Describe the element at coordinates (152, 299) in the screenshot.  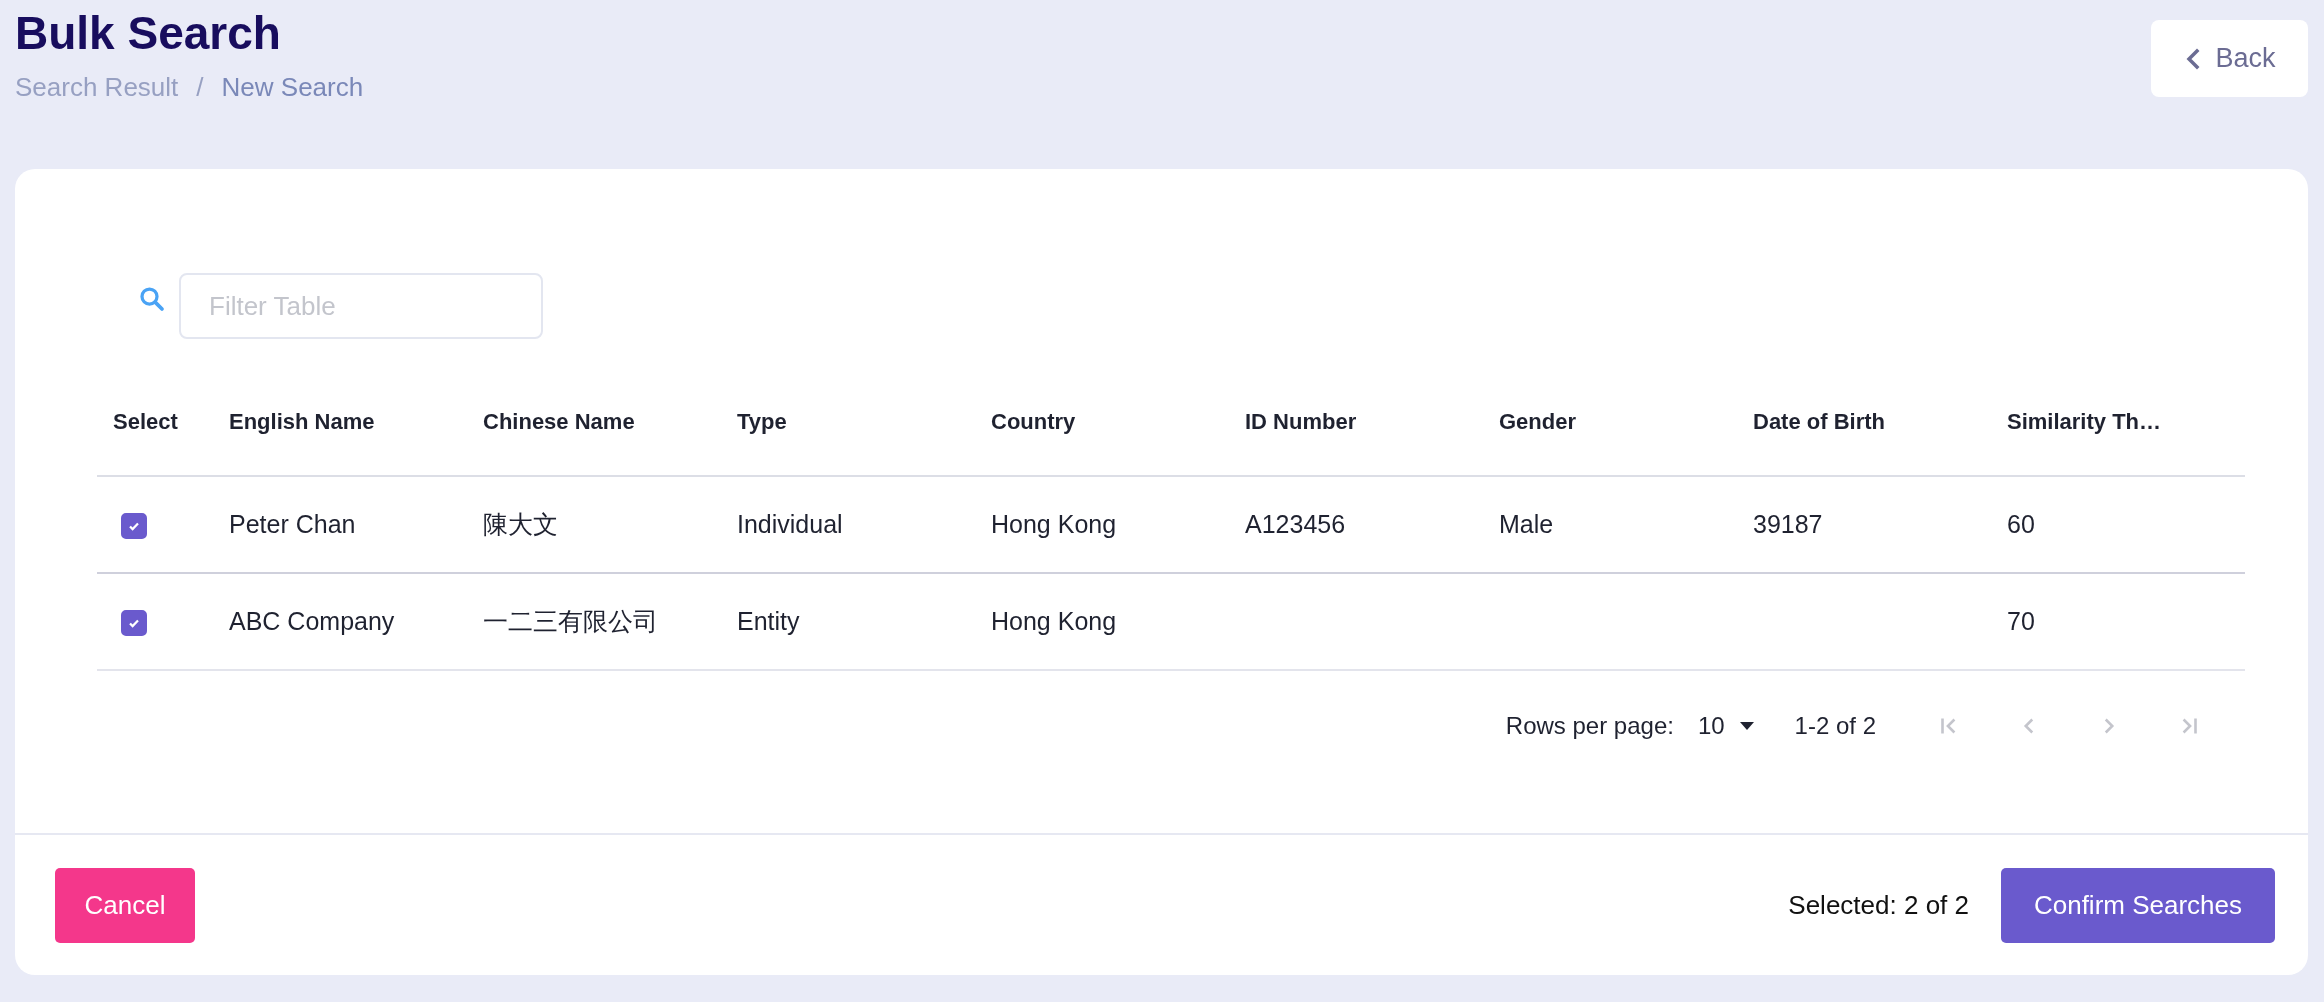
I see `search-icon` at that location.